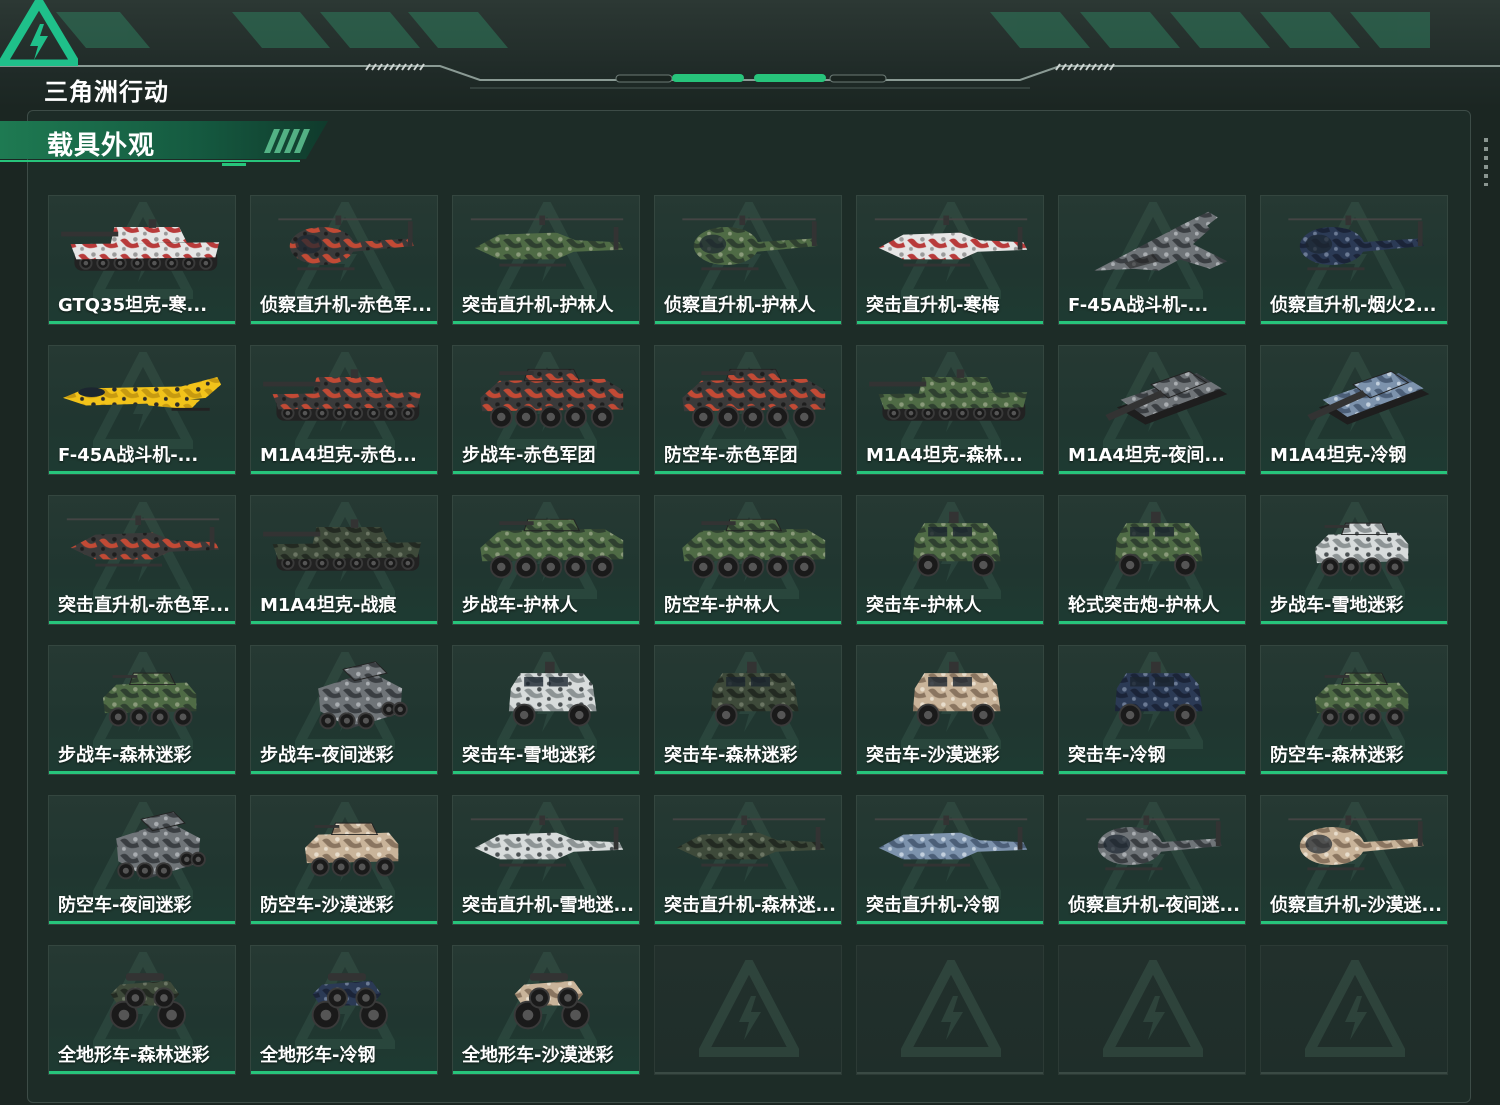 The width and height of the screenshot is (1500, 1105). I want to click on vehicle-skin-card: 防空车-夜间迷彩, so click(142, 860).